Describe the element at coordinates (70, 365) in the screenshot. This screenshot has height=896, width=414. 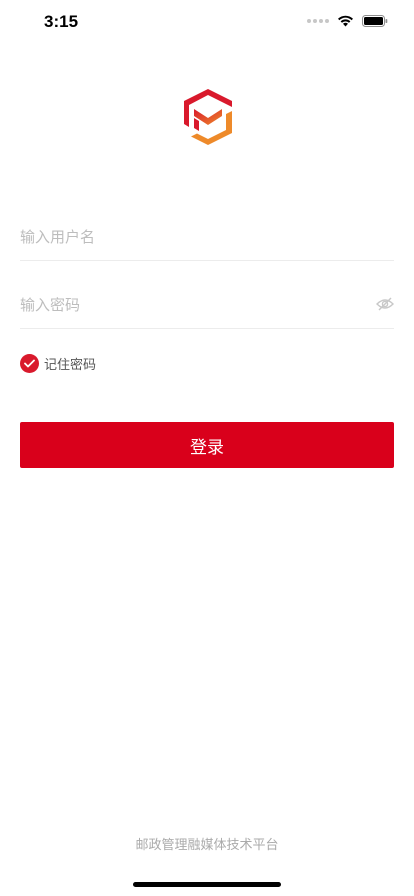
I see `remember-password-label: 记住密码` at that location.